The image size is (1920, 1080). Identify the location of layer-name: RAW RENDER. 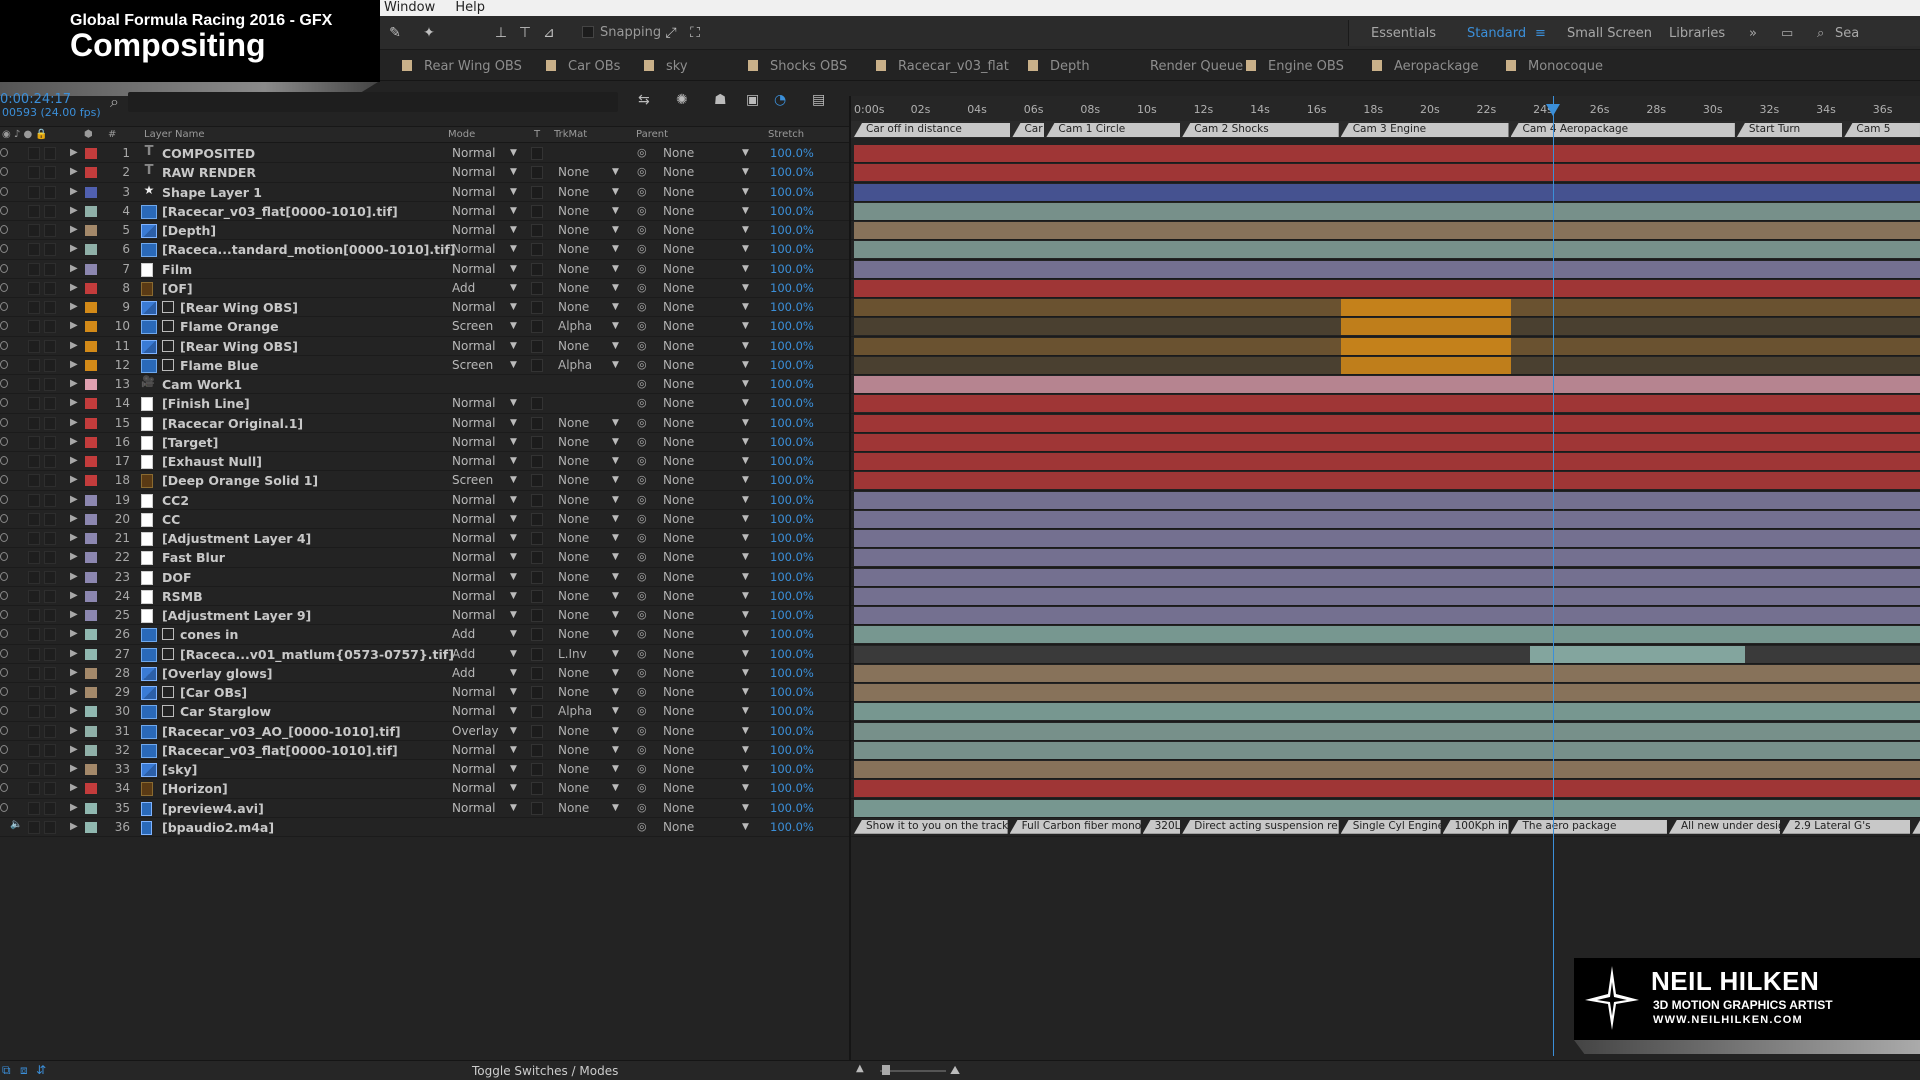
(209, 172).